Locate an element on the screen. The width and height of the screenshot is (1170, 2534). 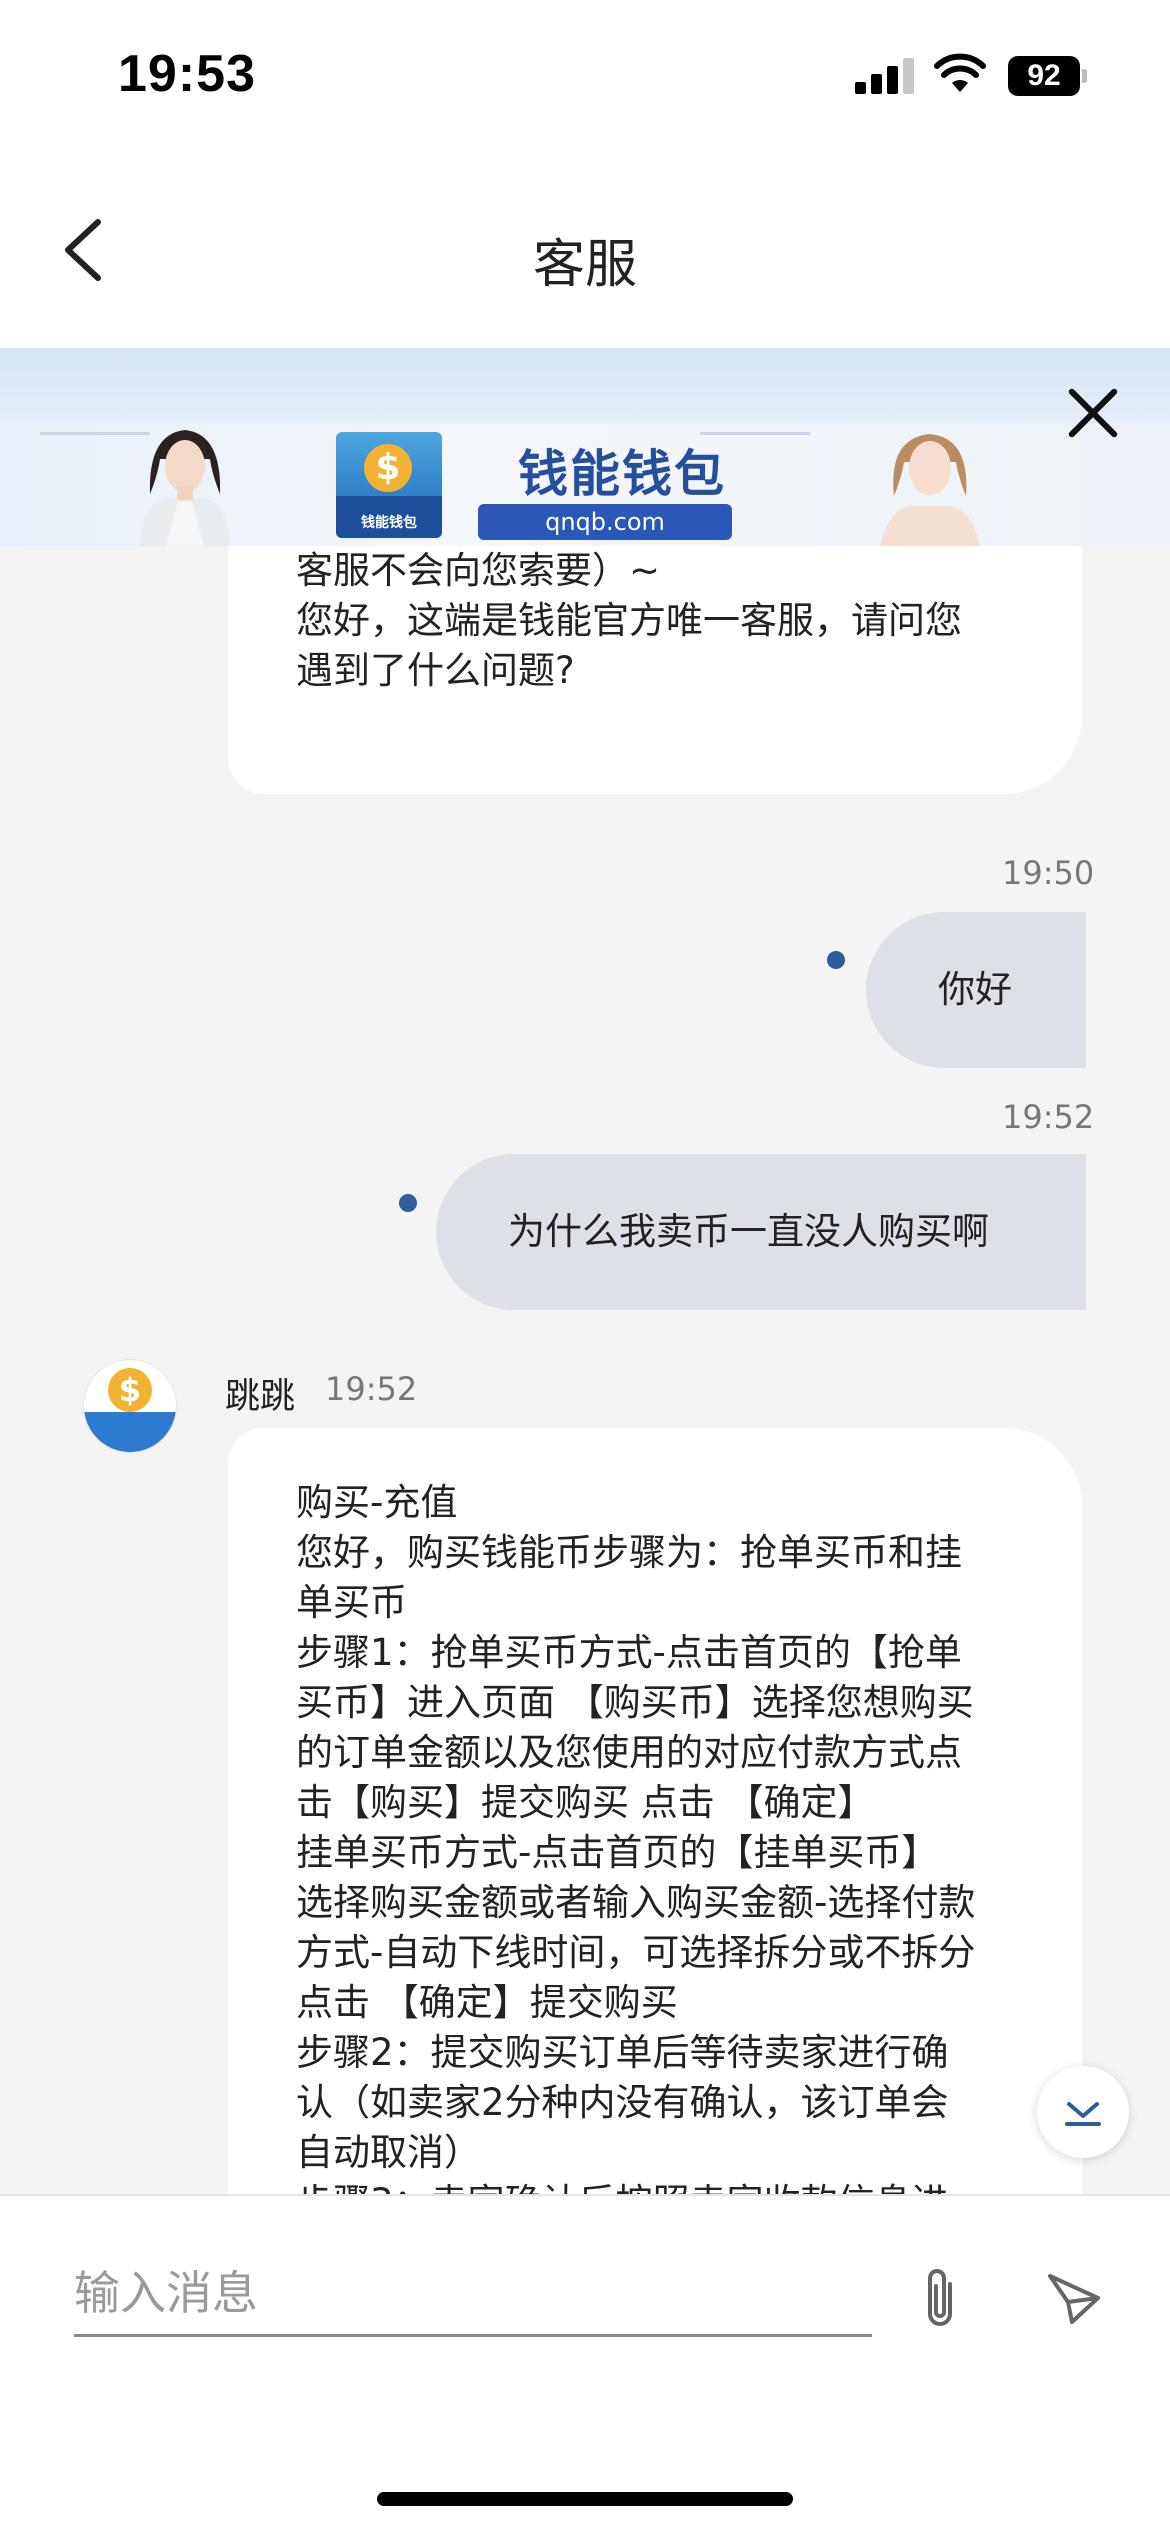
brand-logo: $ 钱能钱包 is located at coordinates (389, 485).